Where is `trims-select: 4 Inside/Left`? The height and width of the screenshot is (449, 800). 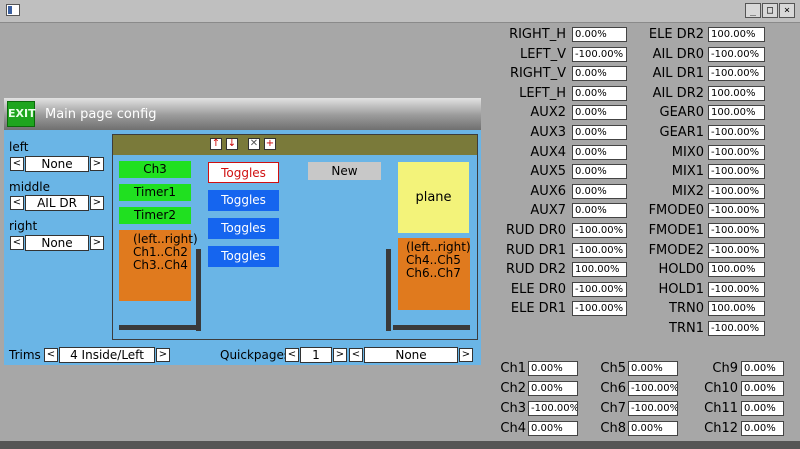
trims-select: 4 Inside/Left is located at coordinates (107, 355).